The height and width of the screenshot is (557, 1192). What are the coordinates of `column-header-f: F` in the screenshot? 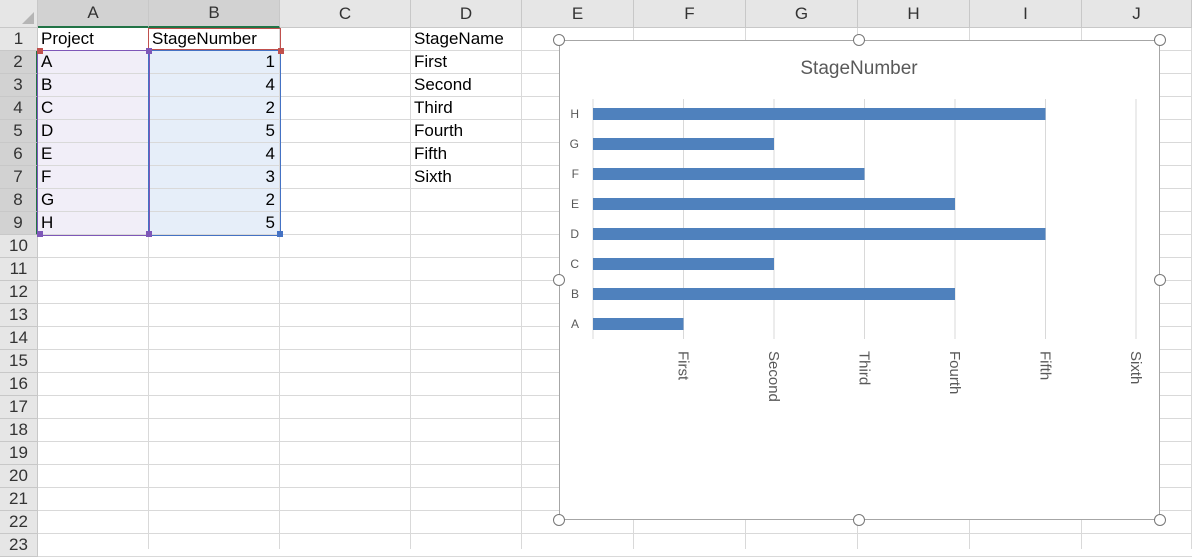 It's located at (690, 14).